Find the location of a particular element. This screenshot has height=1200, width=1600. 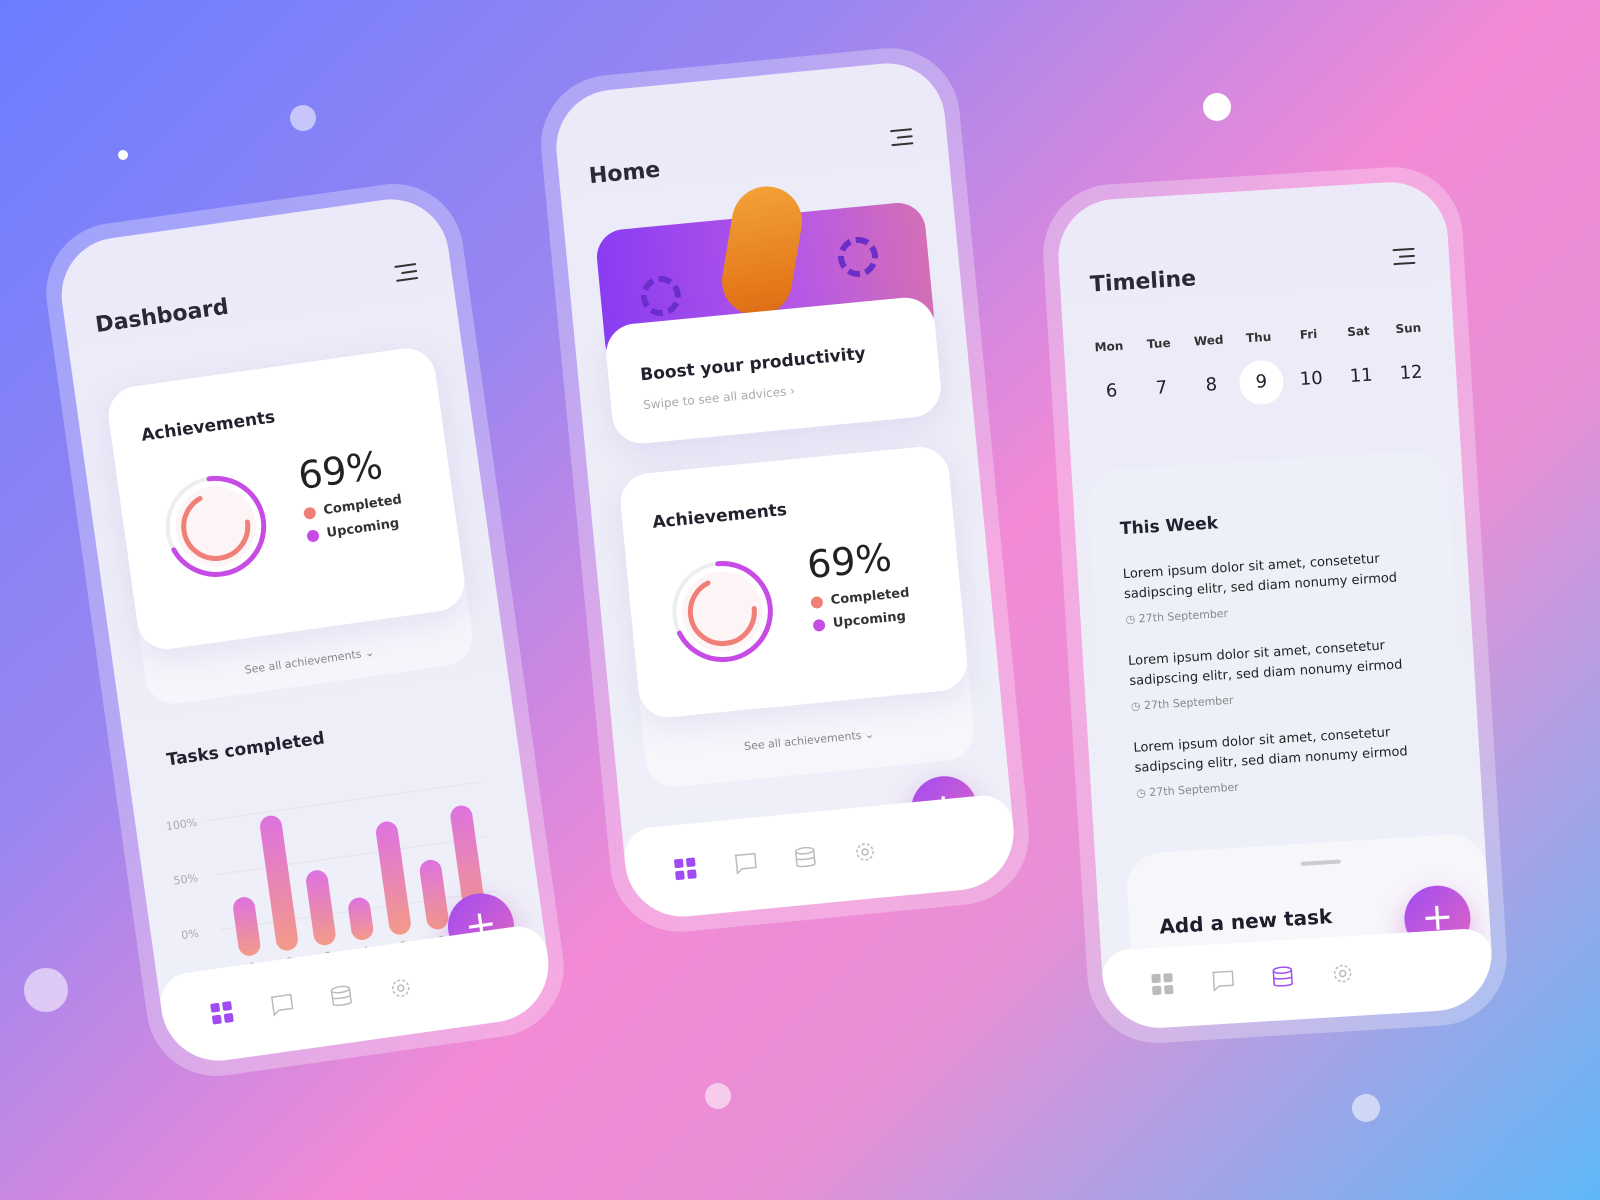

day-thu: Thu 9 is located at coordinates (1261, 367).